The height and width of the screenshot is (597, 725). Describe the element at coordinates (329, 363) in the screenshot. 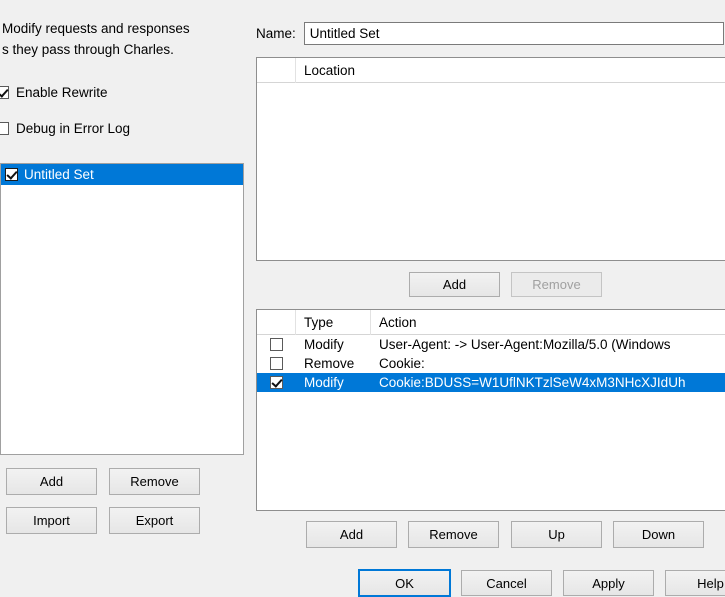

I see `rule-type-cell: Remove` at that location.